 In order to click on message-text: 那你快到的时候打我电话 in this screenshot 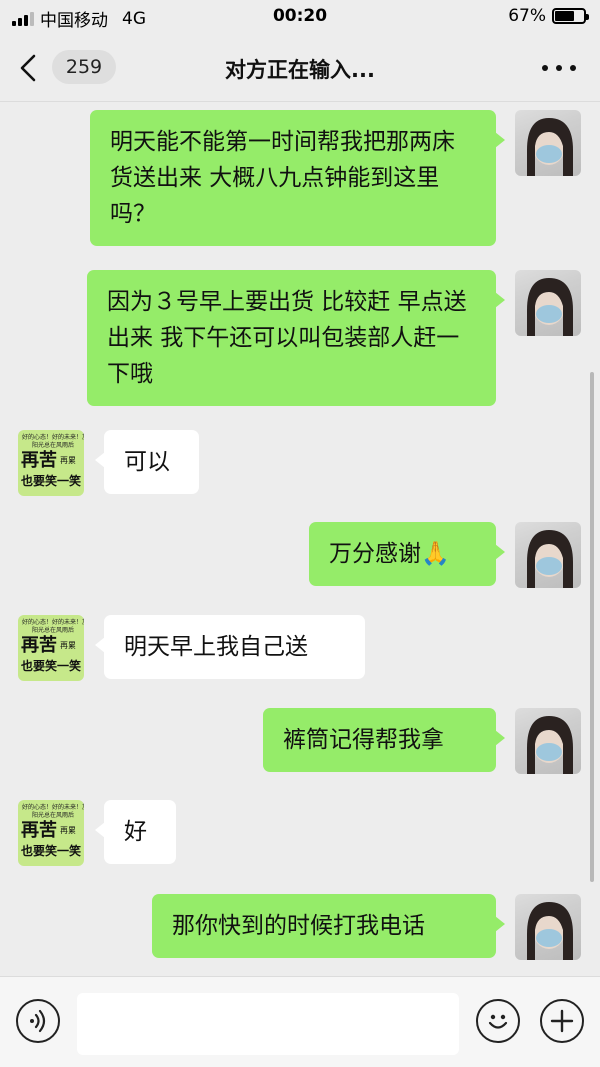, I will do `click(298, 926)`.